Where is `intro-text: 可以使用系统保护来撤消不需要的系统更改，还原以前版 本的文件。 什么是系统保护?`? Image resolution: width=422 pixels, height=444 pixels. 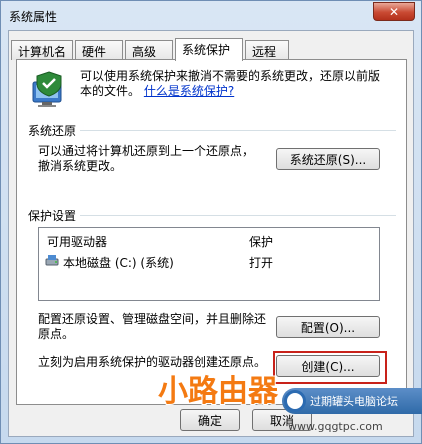
intro-text: 可以使用系统保护来撤消不需要的系统更改，还原以前版 本的文件。 什么是系统保护? is located at coordinates (239, 84).